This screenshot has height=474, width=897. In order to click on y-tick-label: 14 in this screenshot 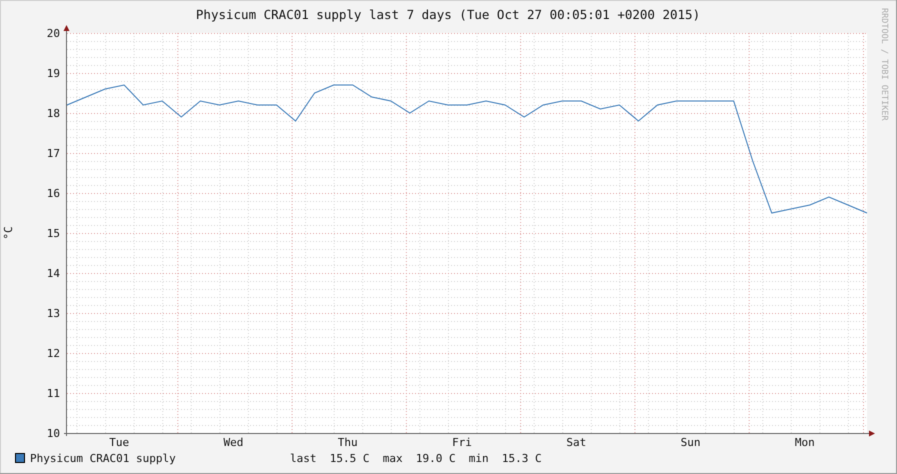, I will do `click(53, 273)`.